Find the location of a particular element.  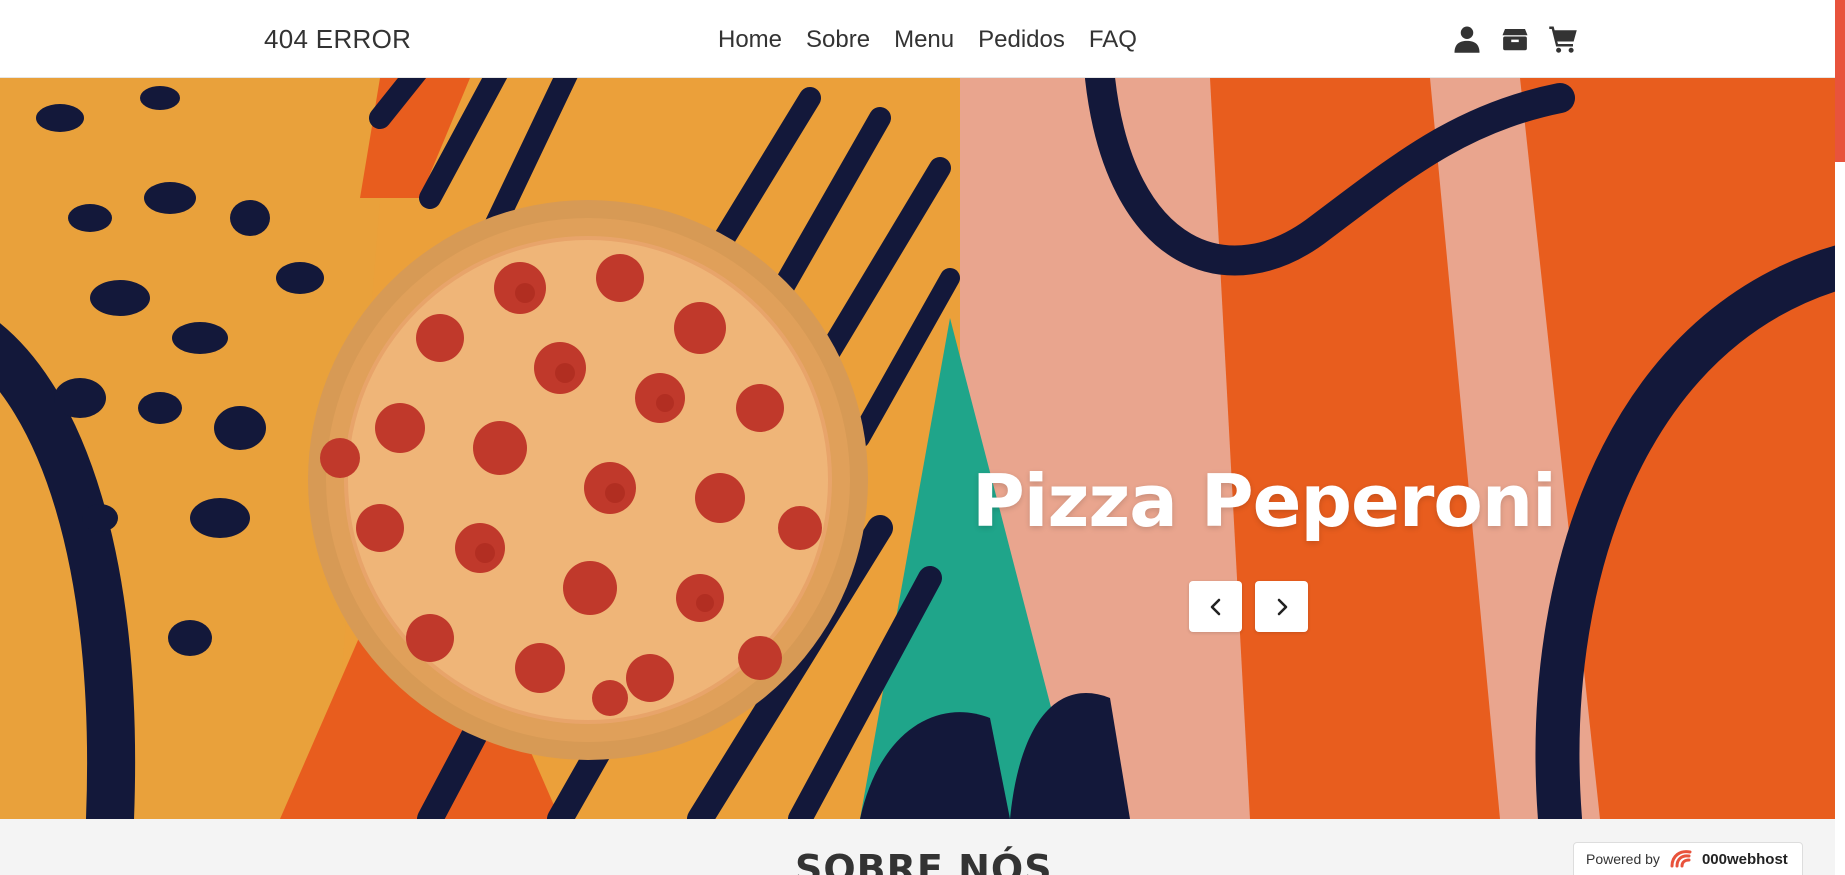

nav-links: Home Sobre Menu Pedidos FAQ is located at coordinates (927, 40).